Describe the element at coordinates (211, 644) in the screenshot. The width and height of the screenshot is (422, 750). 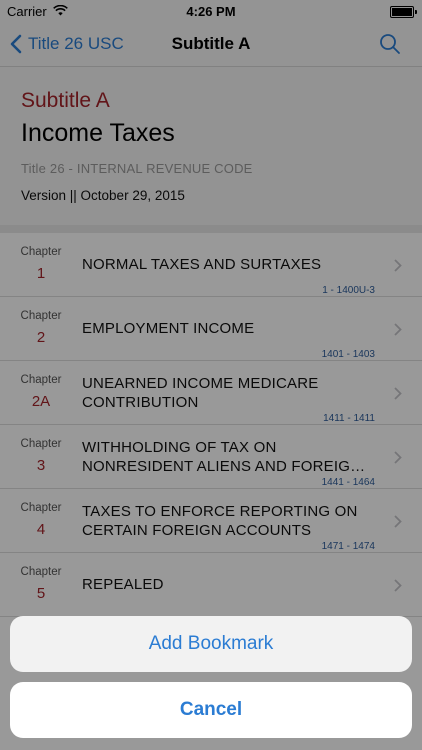
I see `add-bookmark-button: Add Bookmark` at that location.